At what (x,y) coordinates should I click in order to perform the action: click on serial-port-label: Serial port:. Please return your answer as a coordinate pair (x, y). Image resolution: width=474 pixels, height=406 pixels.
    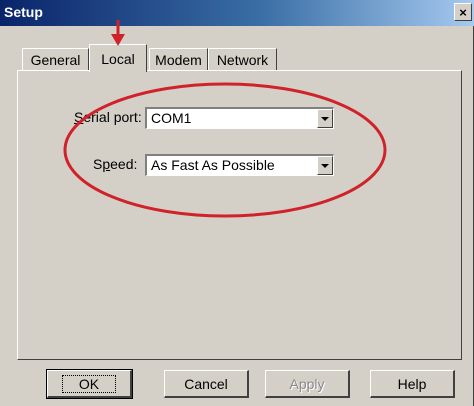
    Looking at the image, I should click on (108, 117).